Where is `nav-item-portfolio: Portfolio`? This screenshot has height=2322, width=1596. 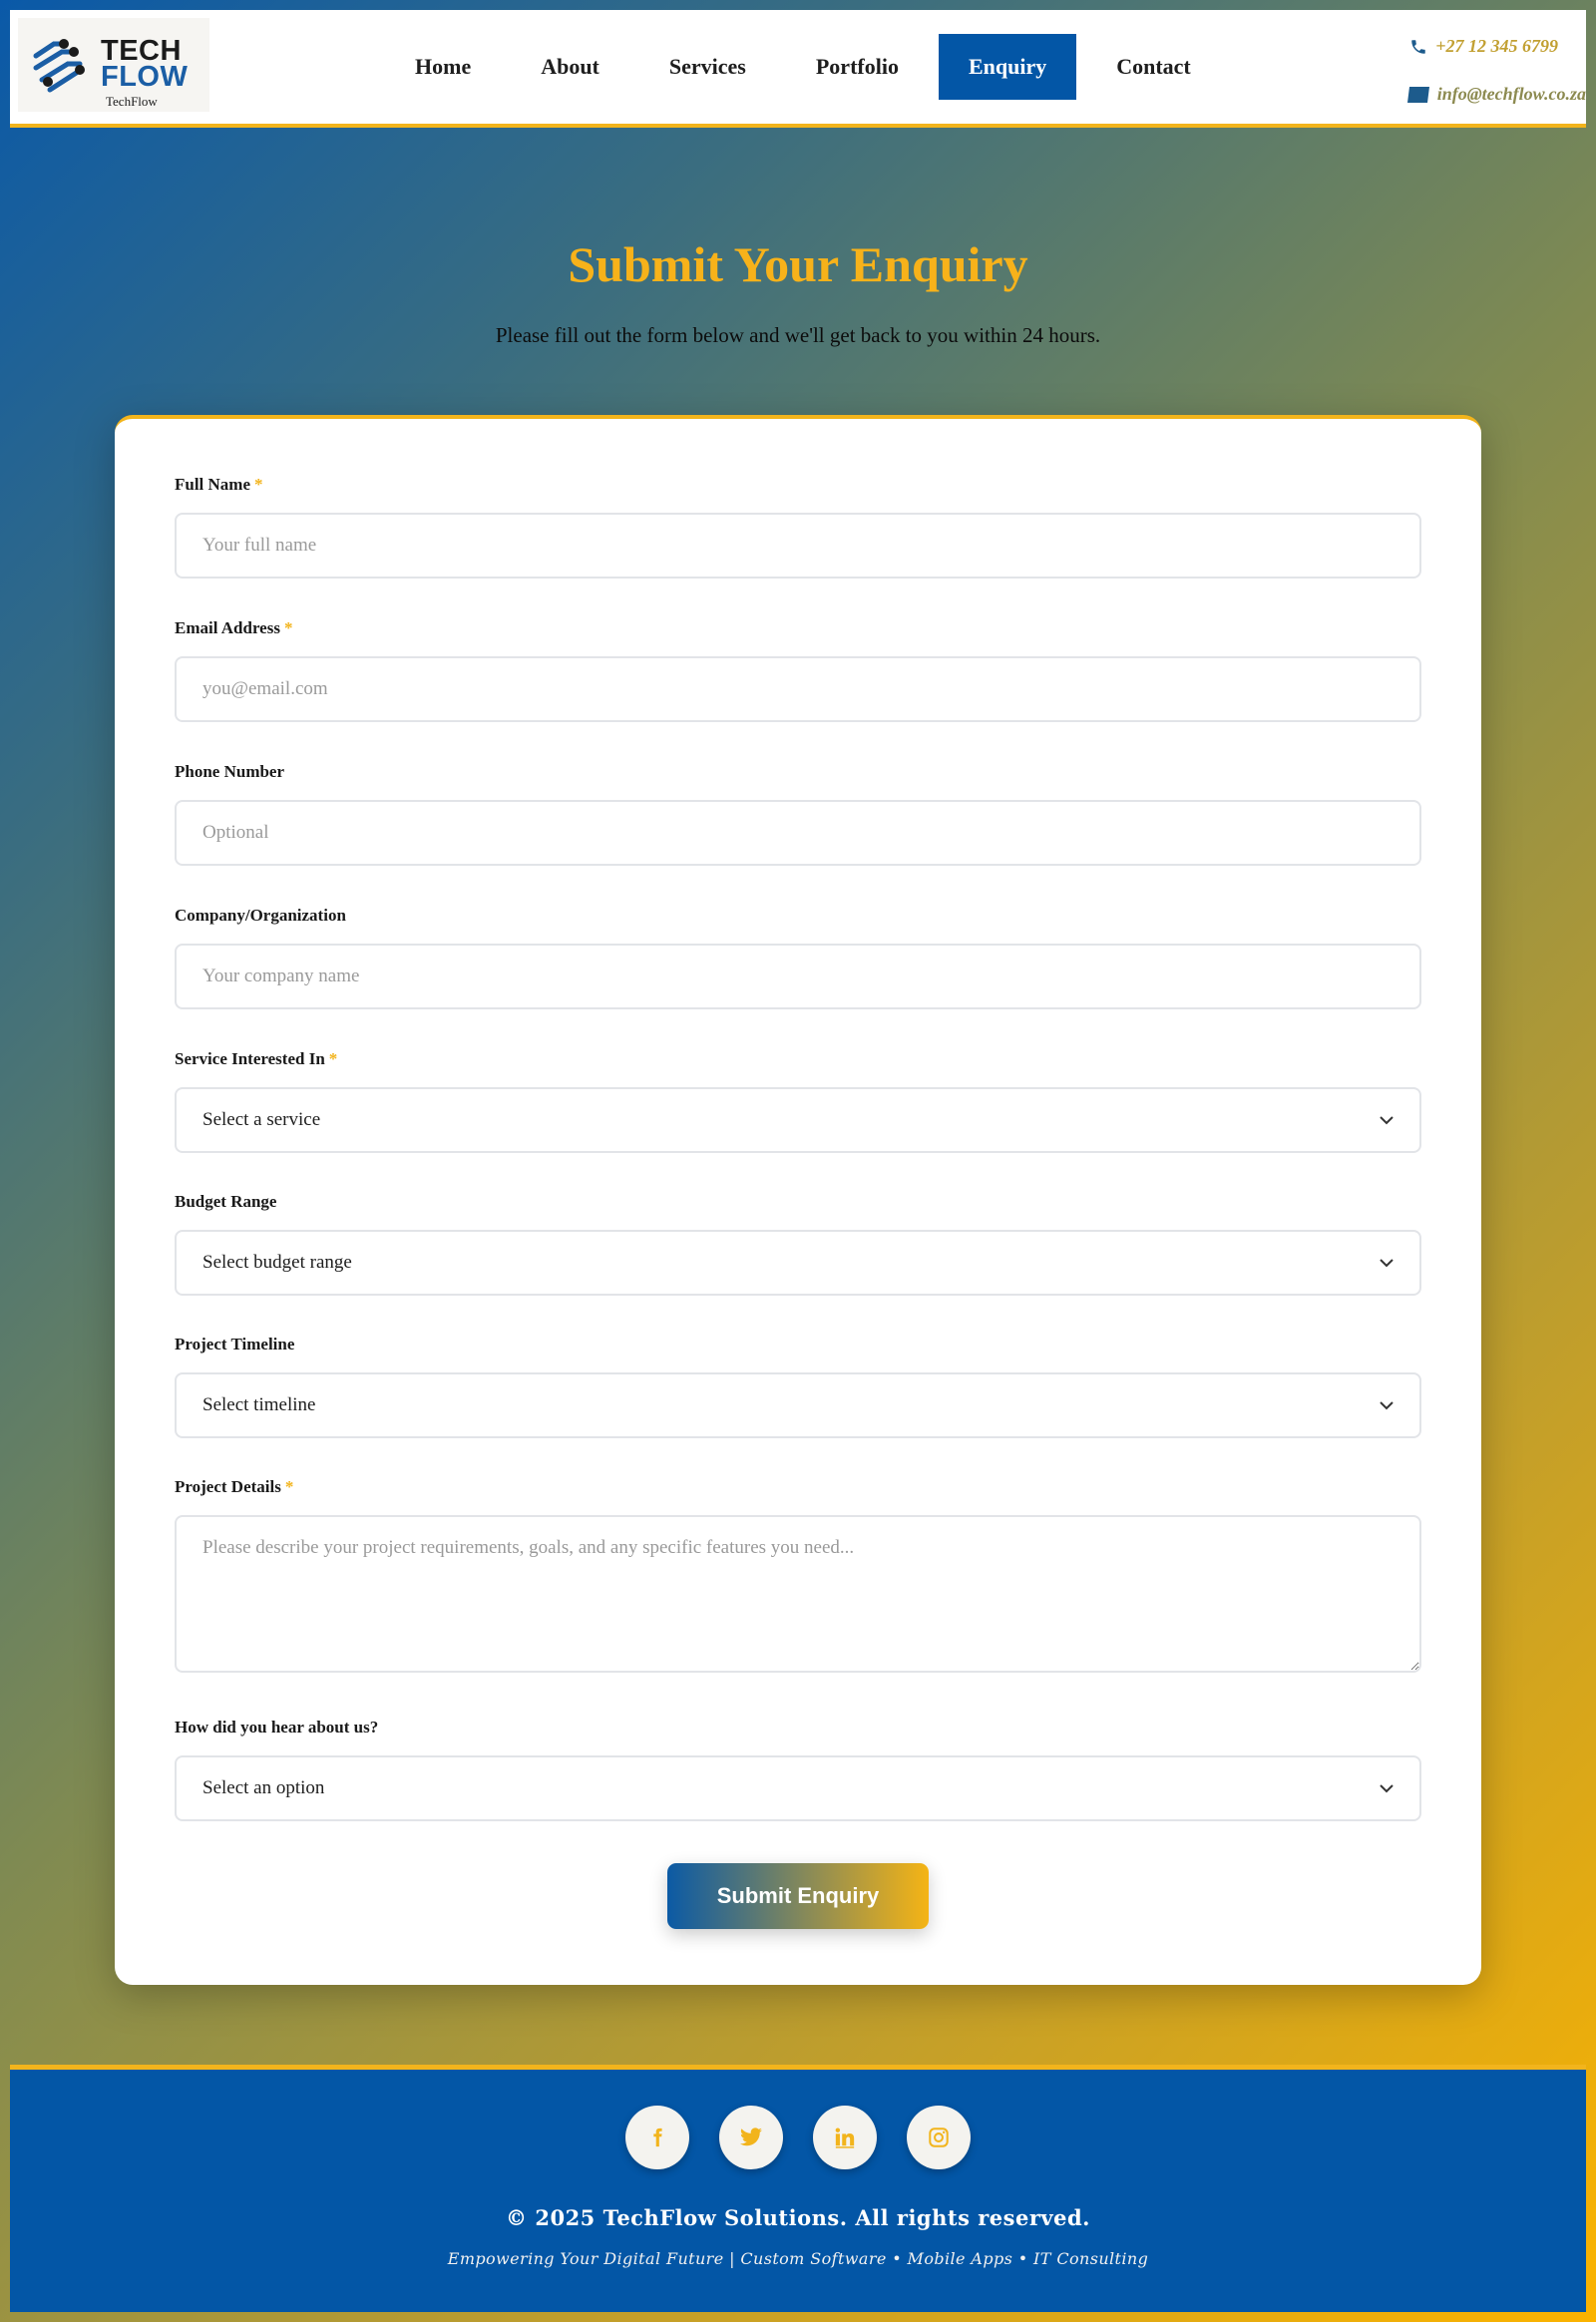
nav-item-portfolio: Portfolio is located at coordinates (857, 67).